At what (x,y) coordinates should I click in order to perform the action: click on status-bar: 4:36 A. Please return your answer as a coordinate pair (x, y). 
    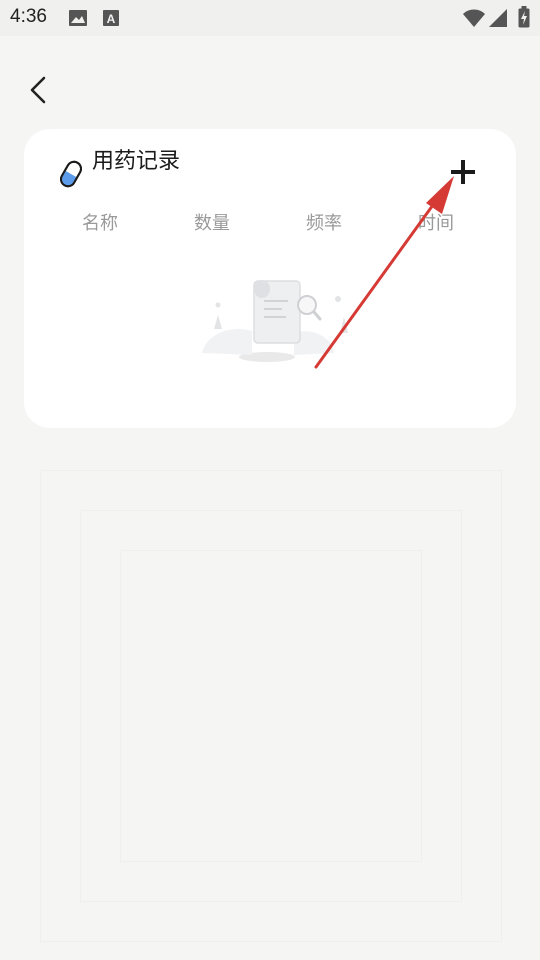
    Looking at the image, I should click on (270, 18).